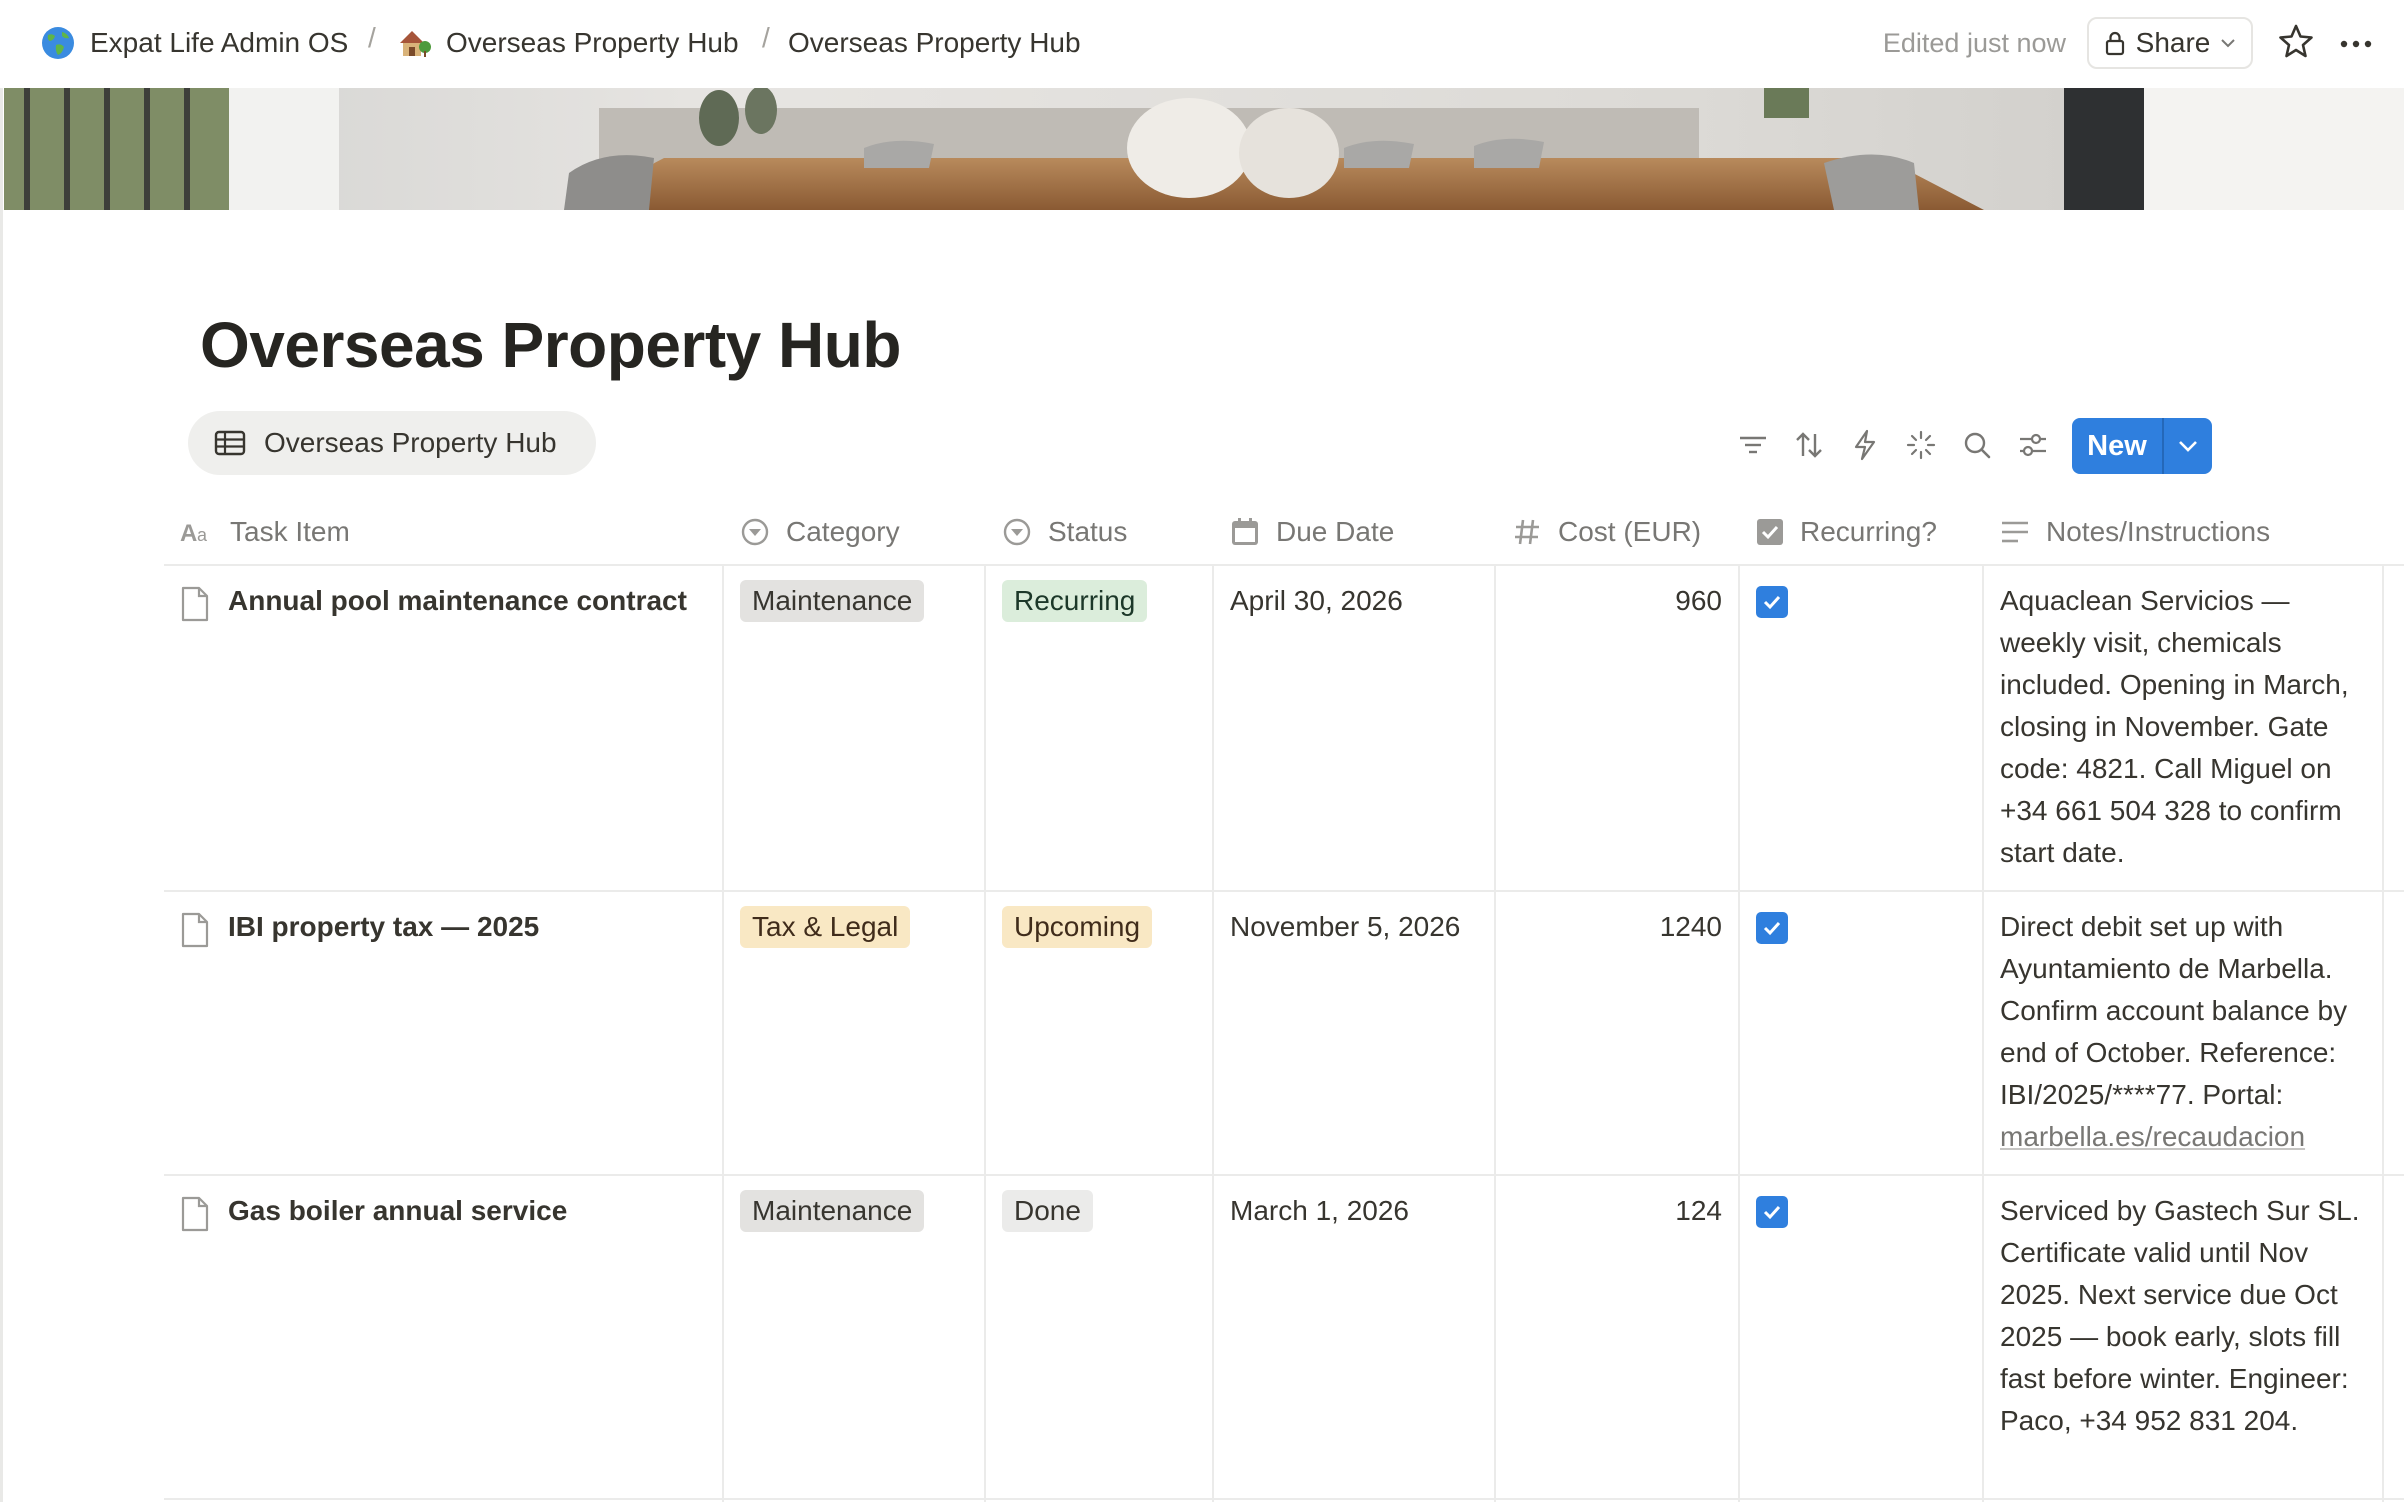  I want to click on column-header-category: Category, so click(820, 532).